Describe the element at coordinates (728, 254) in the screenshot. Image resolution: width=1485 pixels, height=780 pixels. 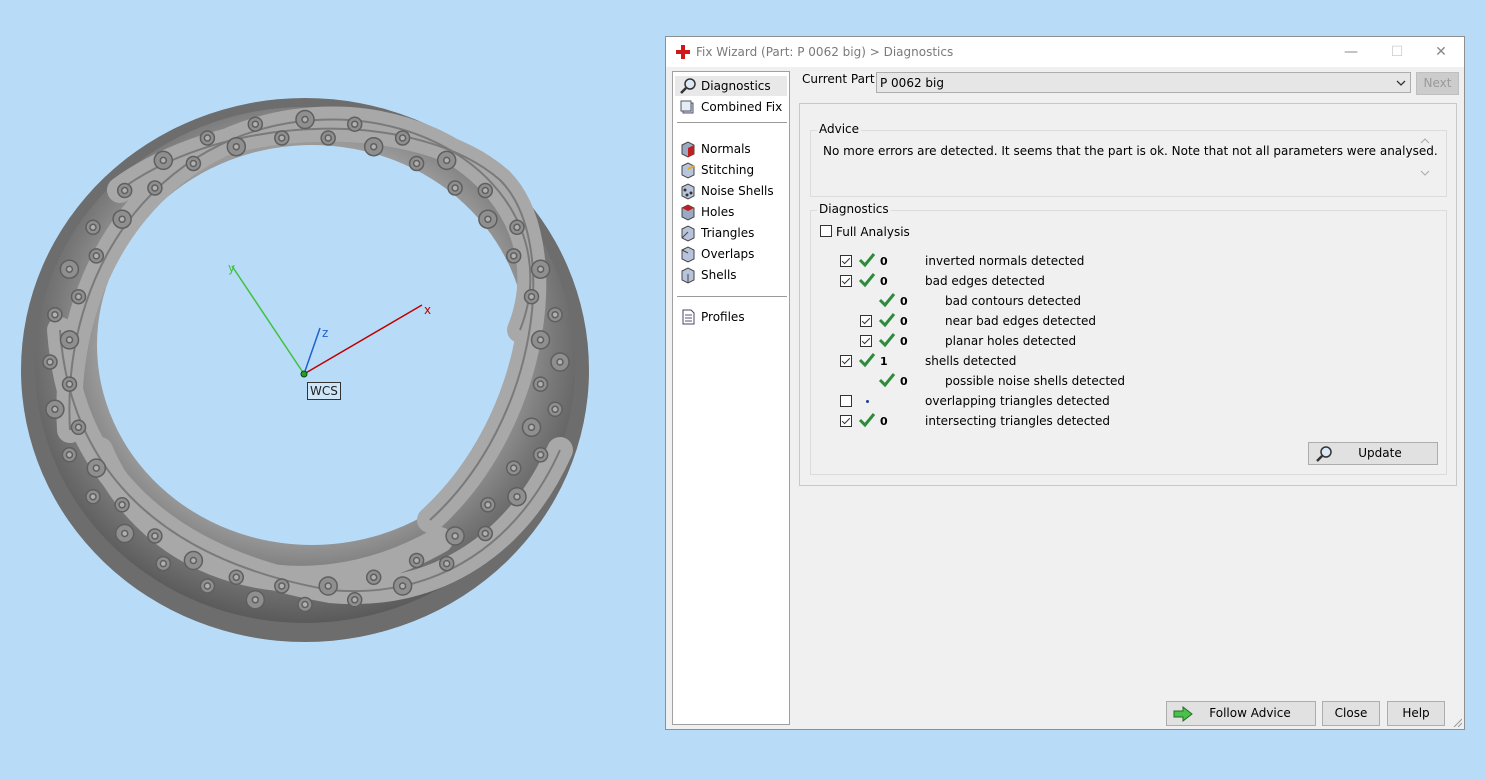
I see `nav-item-label: Overlaps` at that location.